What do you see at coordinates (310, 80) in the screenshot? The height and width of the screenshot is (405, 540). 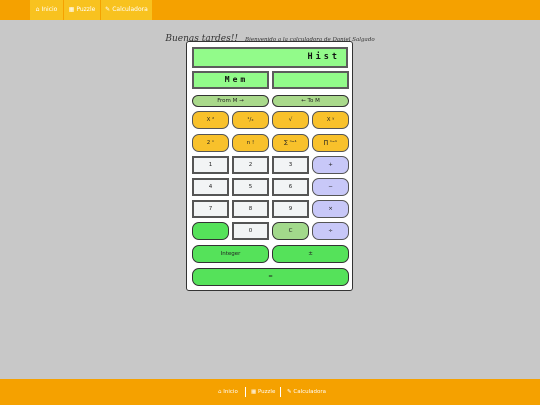 I see `result-display` at bounding box center [310, 80].